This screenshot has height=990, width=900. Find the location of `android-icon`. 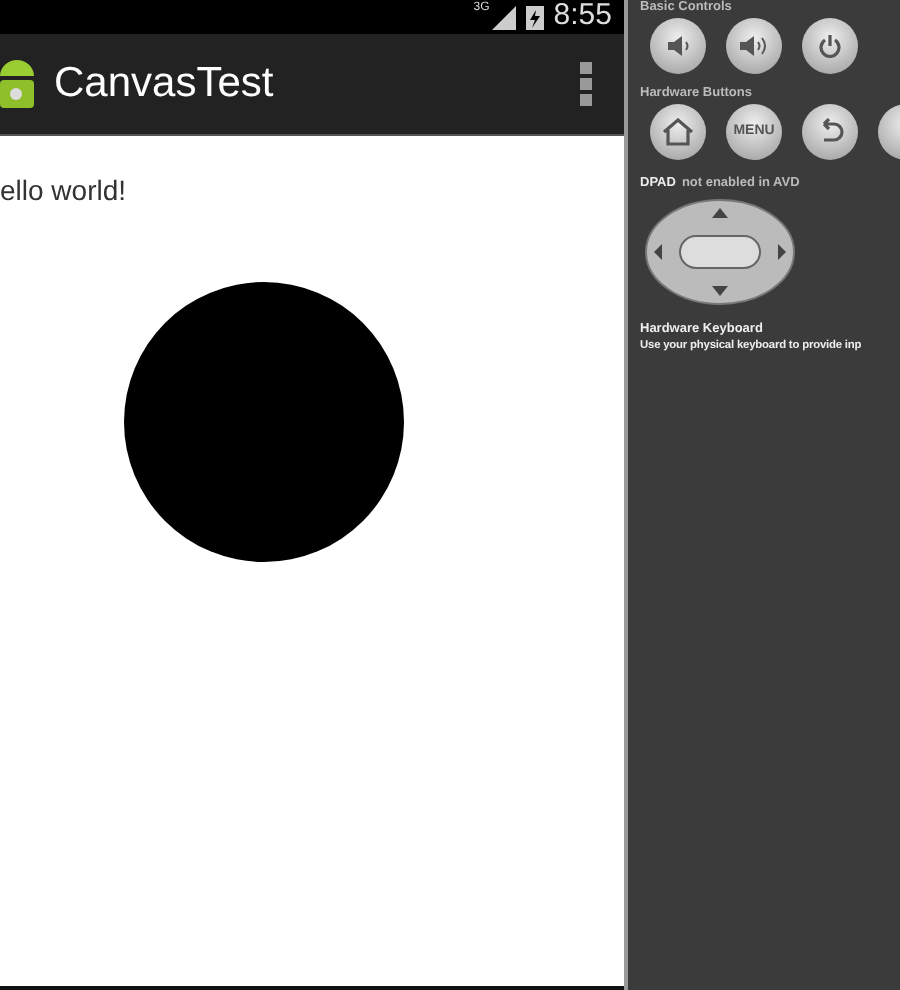

android-icon is located at coordinates (18, 84).